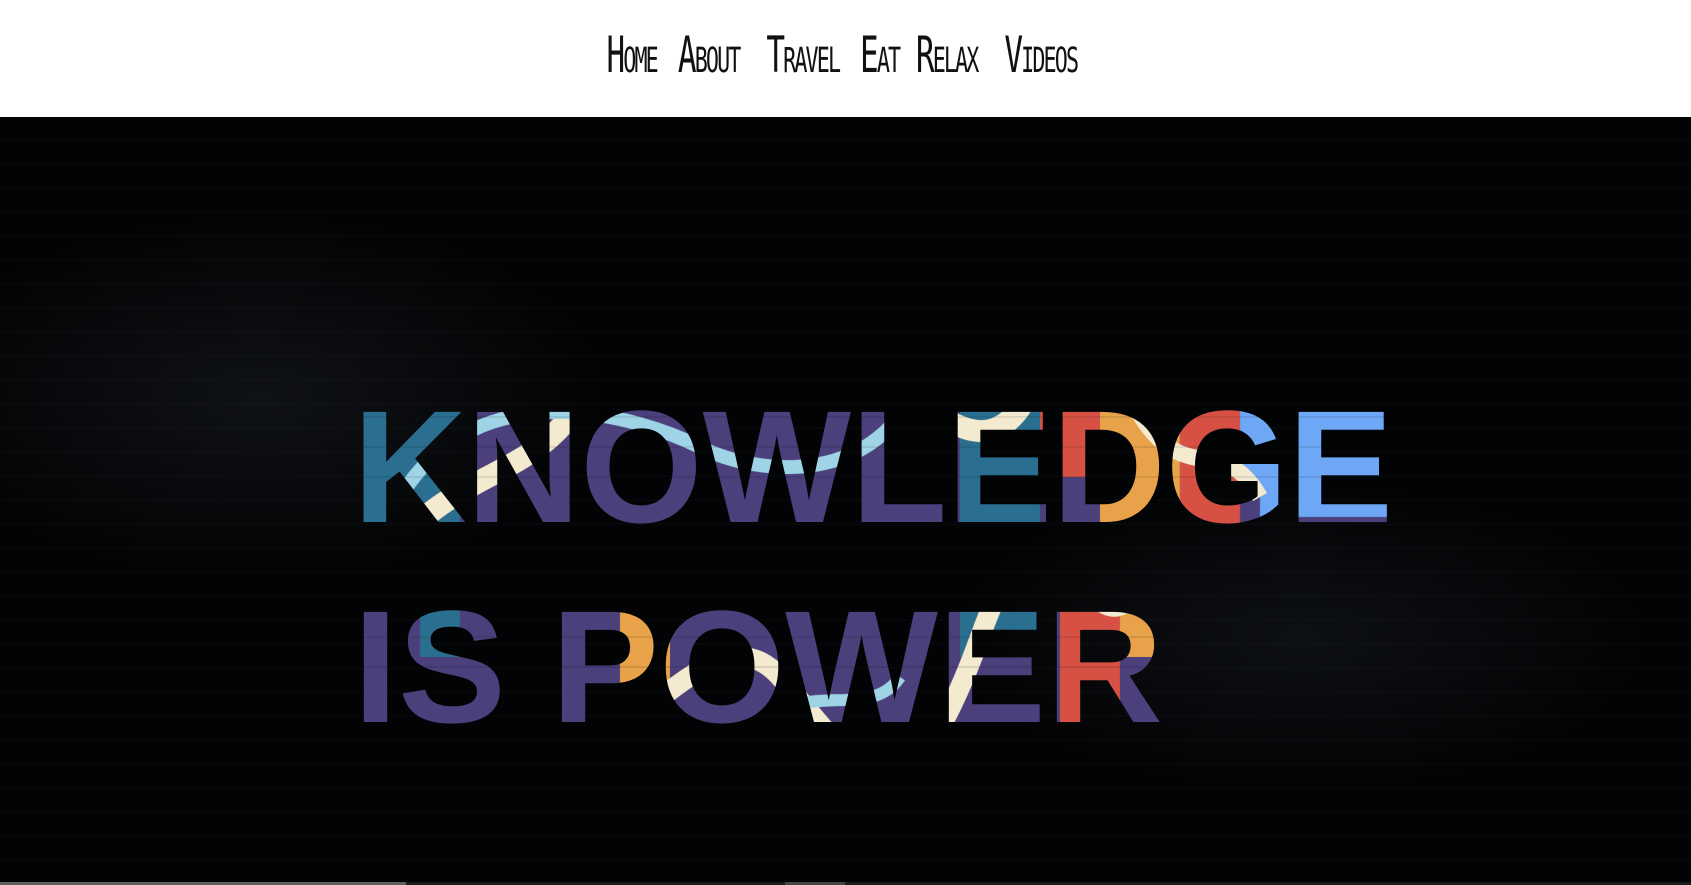 This screenshot has height=885, width=1691. What do you see at coordinates (880, 55) in the screenshot?
I see `nav-eat-link: Eat` at bounding box center [880, 55].